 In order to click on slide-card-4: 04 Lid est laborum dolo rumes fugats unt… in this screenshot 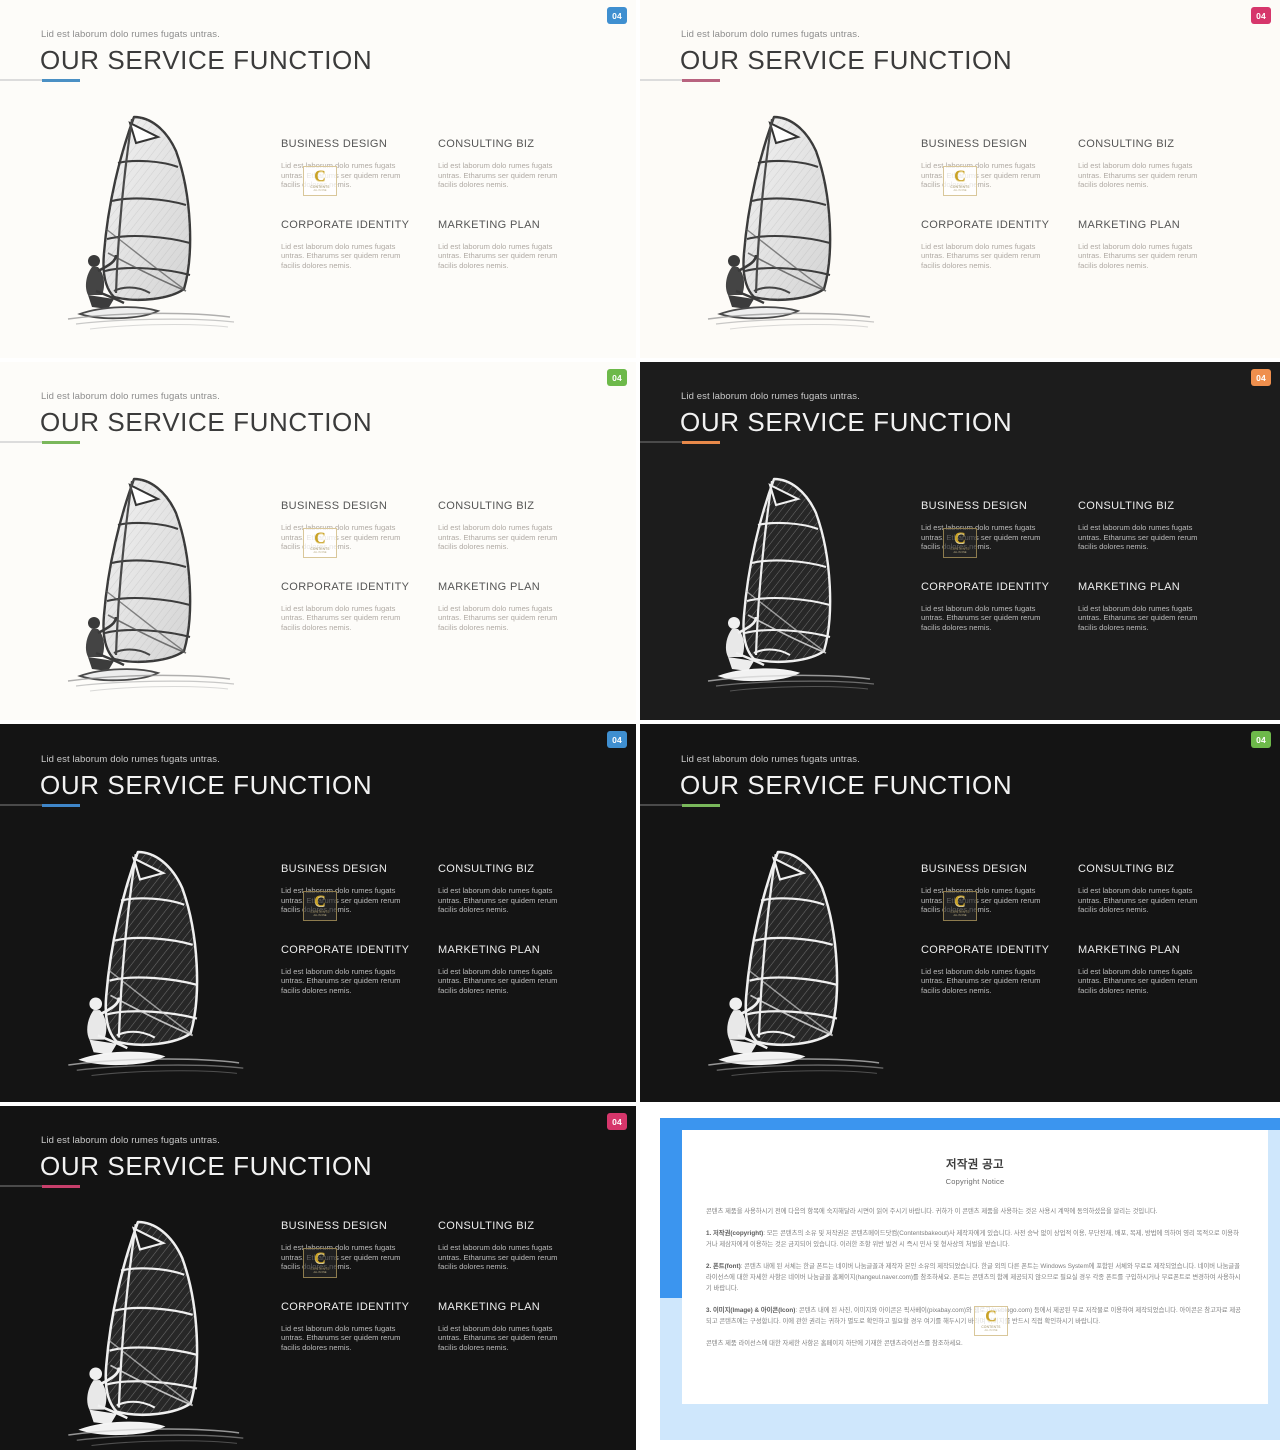, I will do `click(960, 543)`.